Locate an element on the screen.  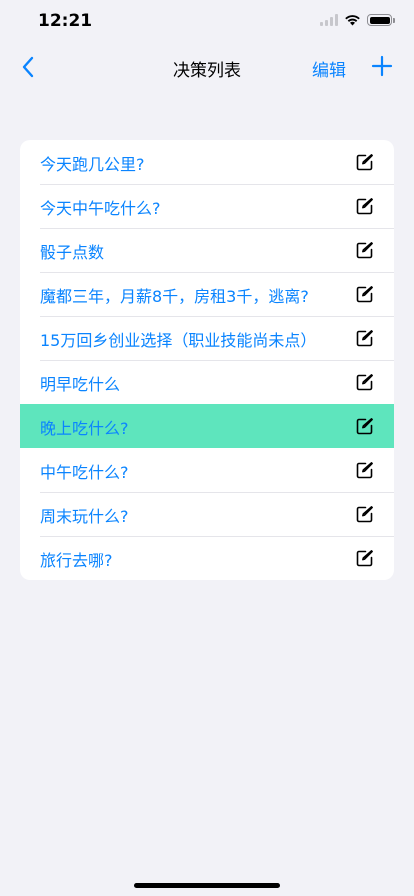
decision-label: 今天中午吃什么? is located at coordinates (100, 208).